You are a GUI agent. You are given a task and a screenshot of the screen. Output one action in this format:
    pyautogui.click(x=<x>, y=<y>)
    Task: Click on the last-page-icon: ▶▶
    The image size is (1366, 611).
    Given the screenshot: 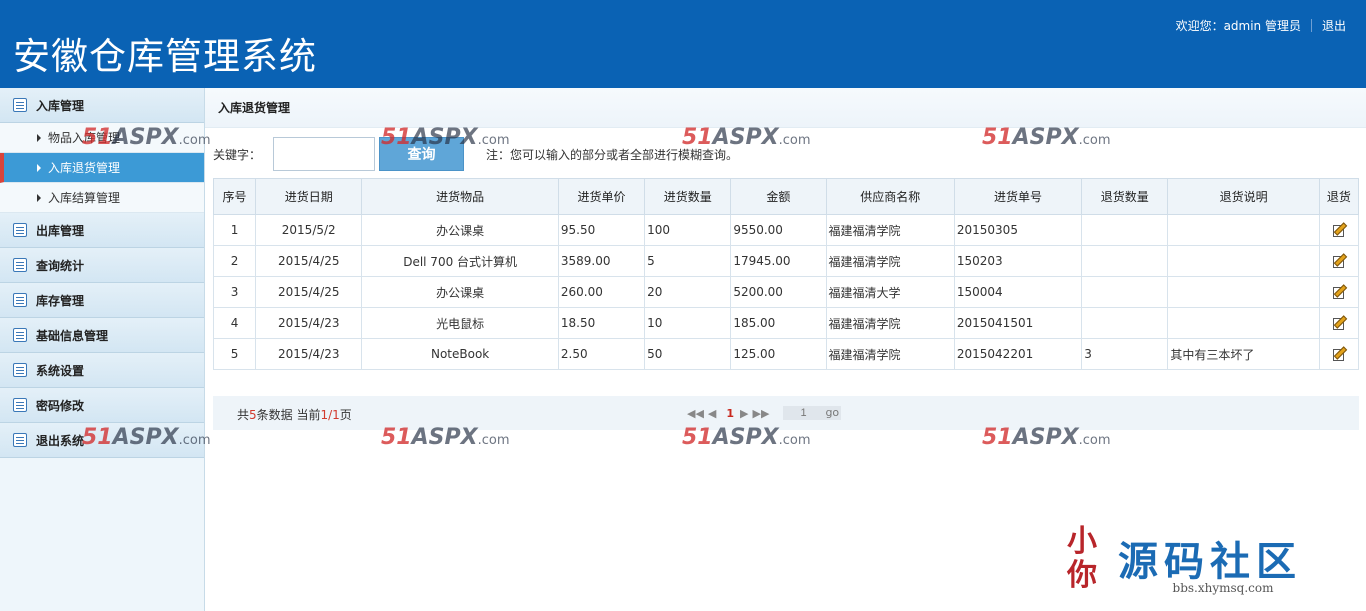 What is the action you would take?
    pyautogui.click(x=761, y=413)
    